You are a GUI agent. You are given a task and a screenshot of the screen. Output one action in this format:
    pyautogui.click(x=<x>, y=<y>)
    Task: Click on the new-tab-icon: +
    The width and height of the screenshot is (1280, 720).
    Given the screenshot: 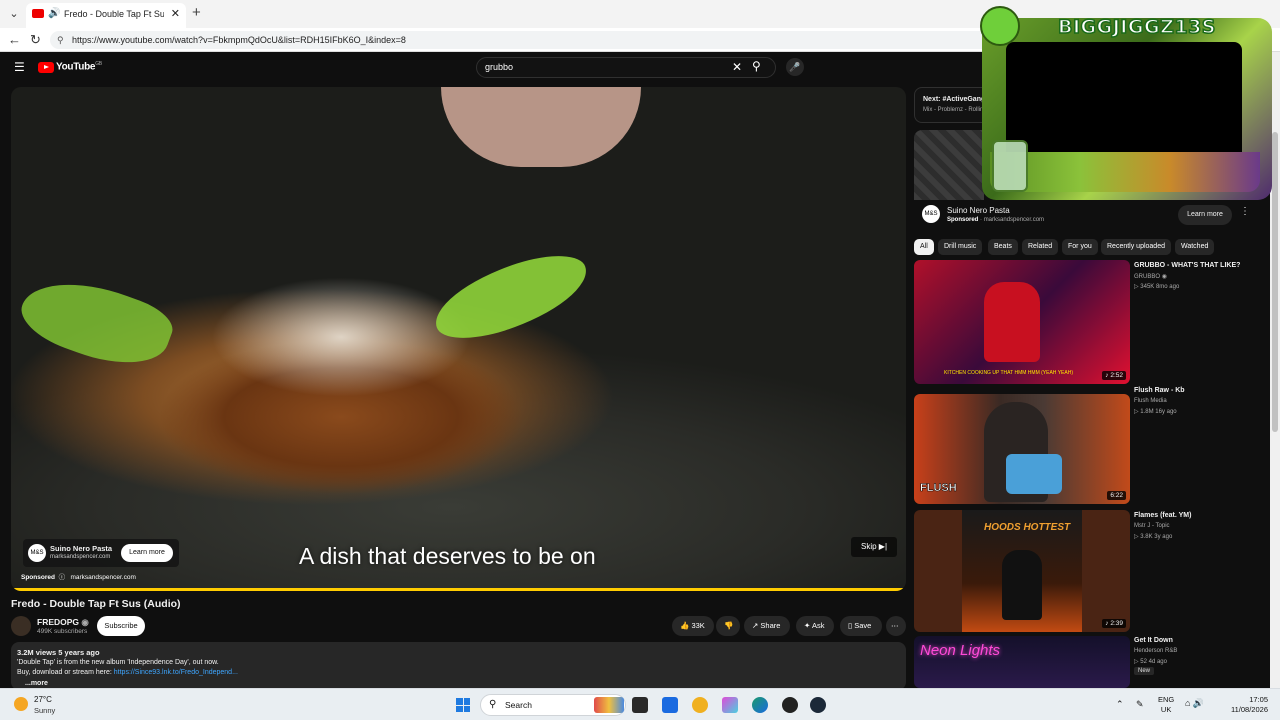 What is the action you would take?
    pyautogui.click(x=196, y=12)
    